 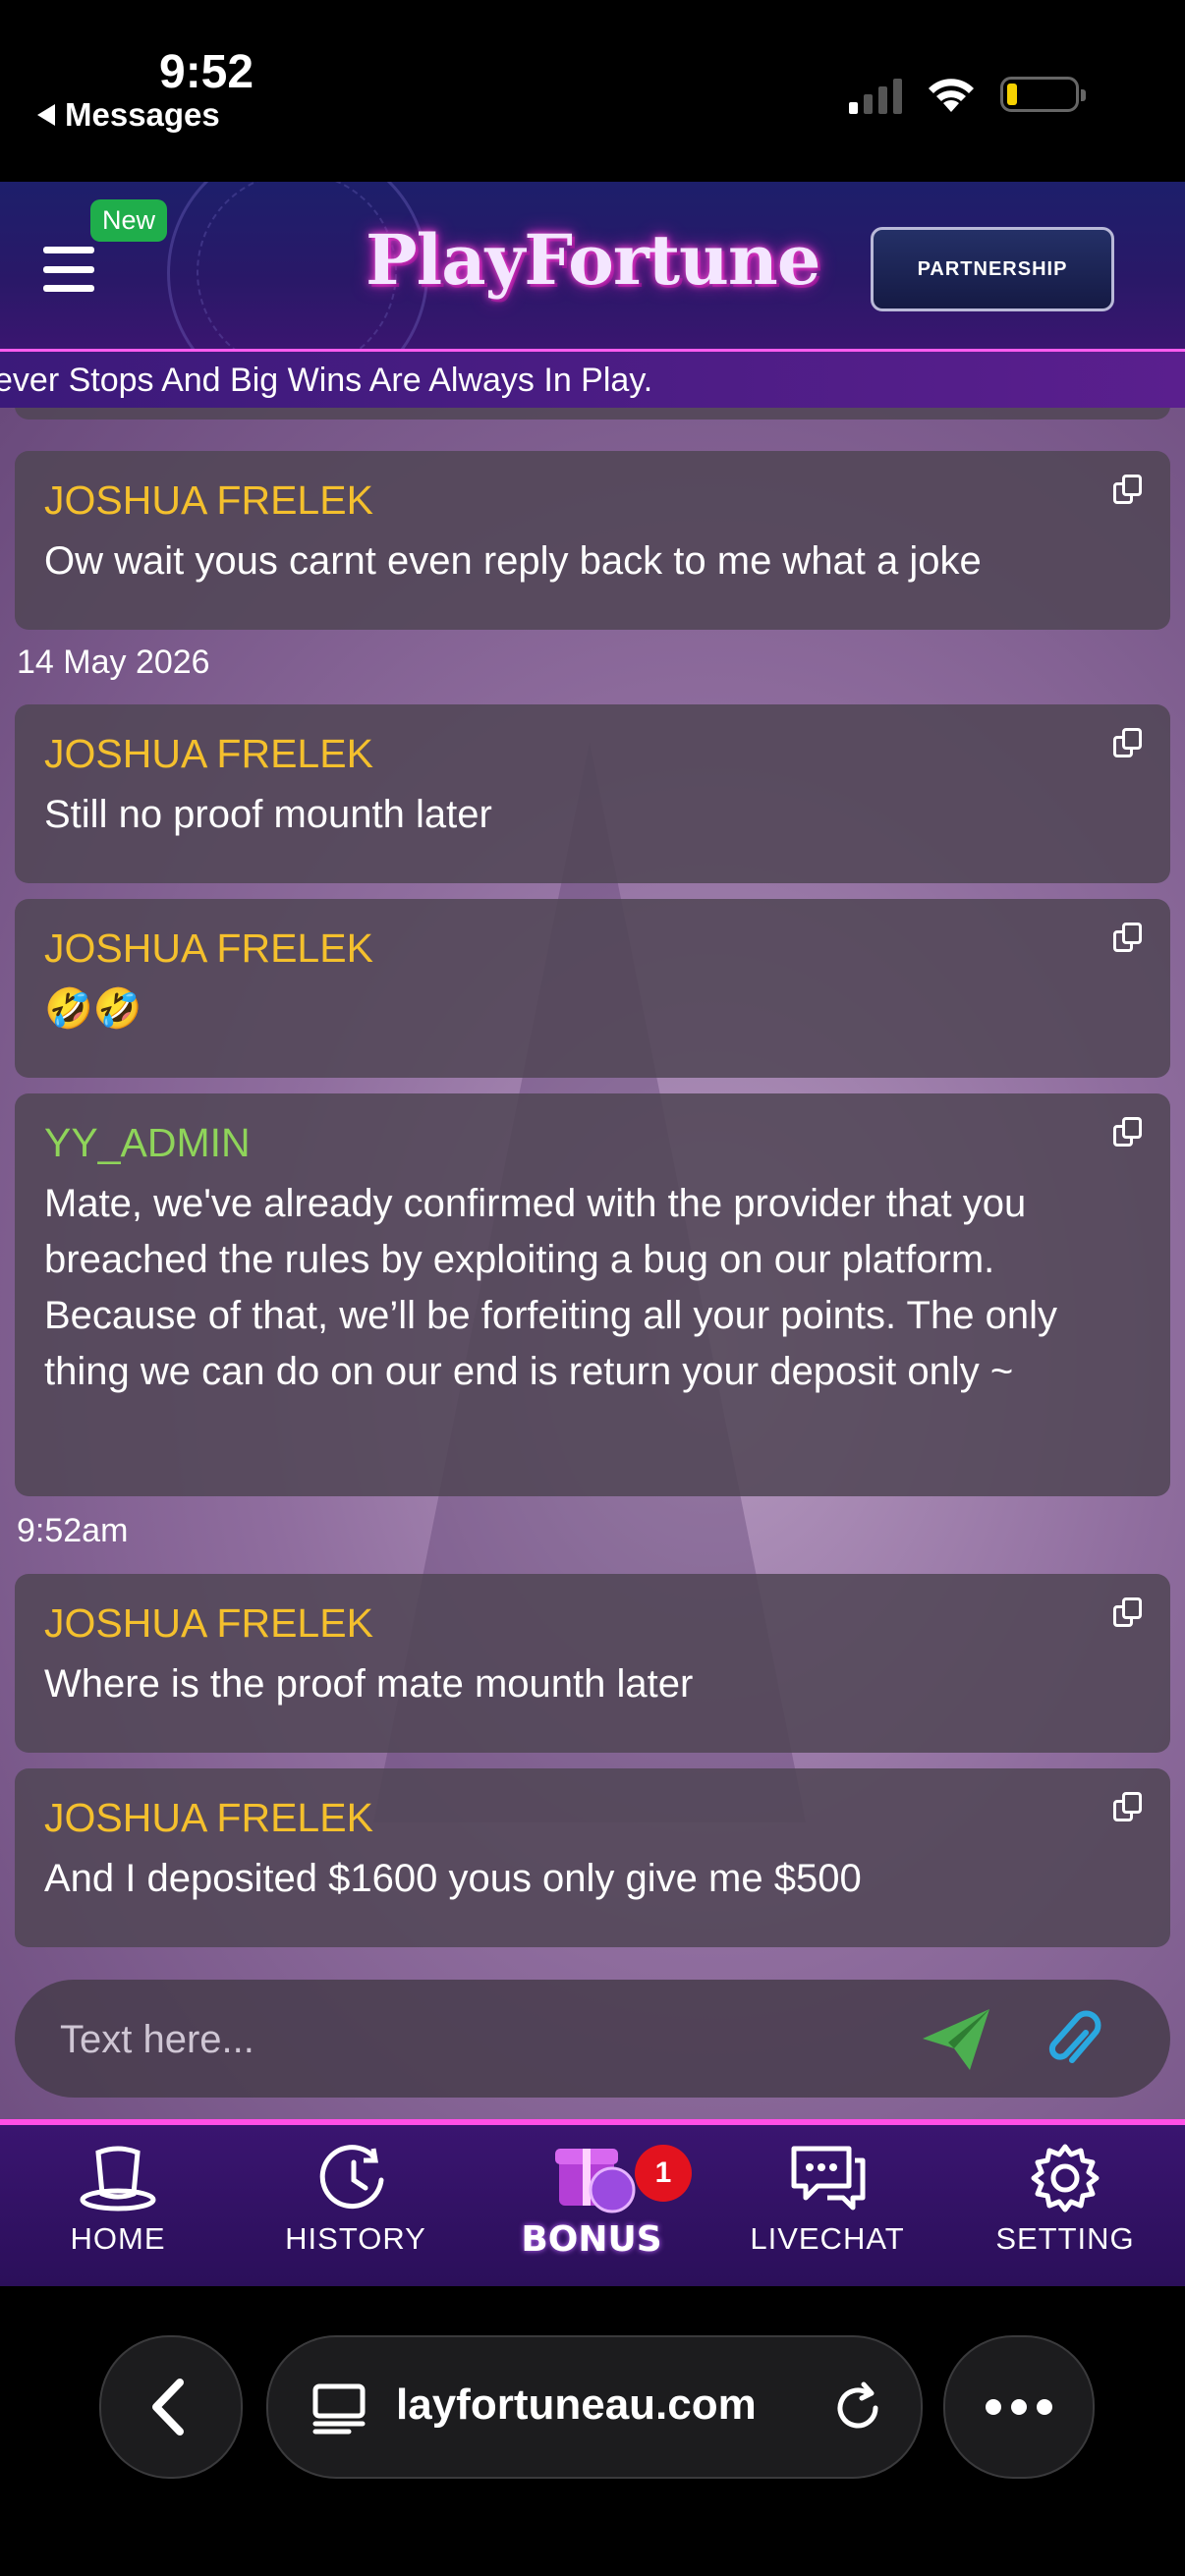 I want to click on battery-icon, so click(x=1043, y=94).